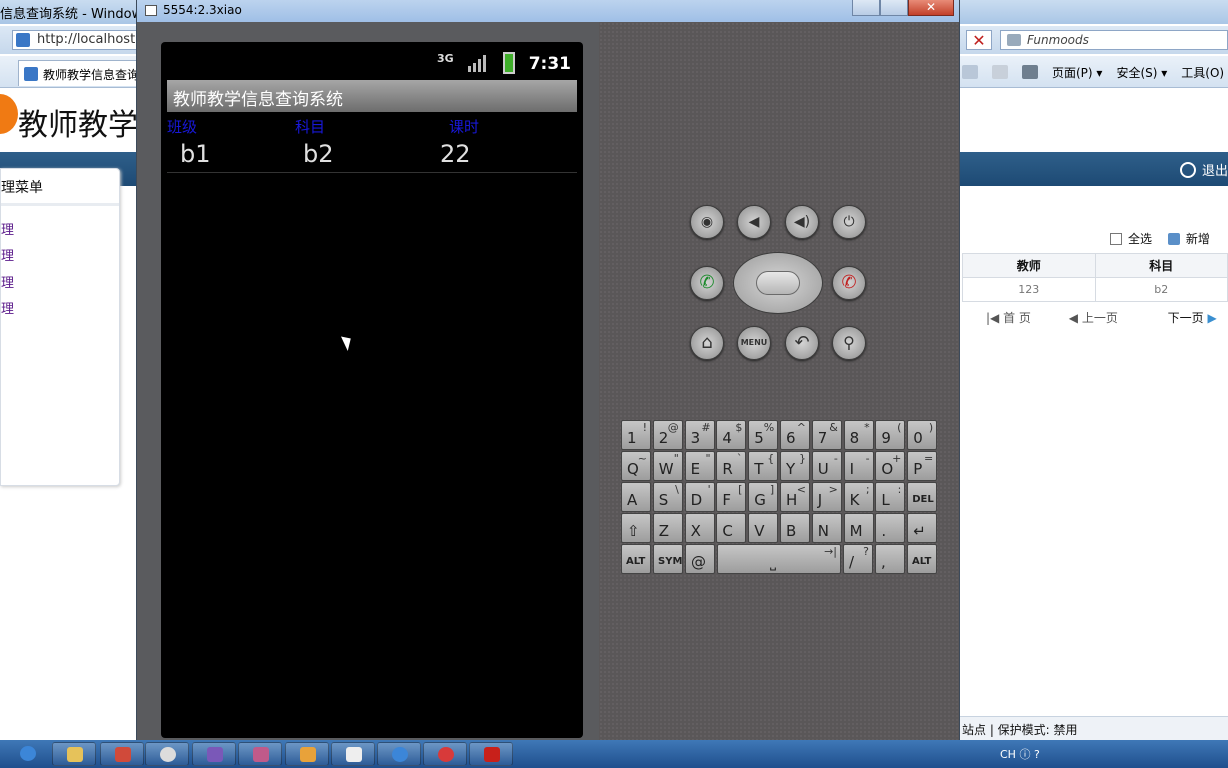 This screenshot has width=1228, height=768. I want to click on key: DEL, so click(922, 497).